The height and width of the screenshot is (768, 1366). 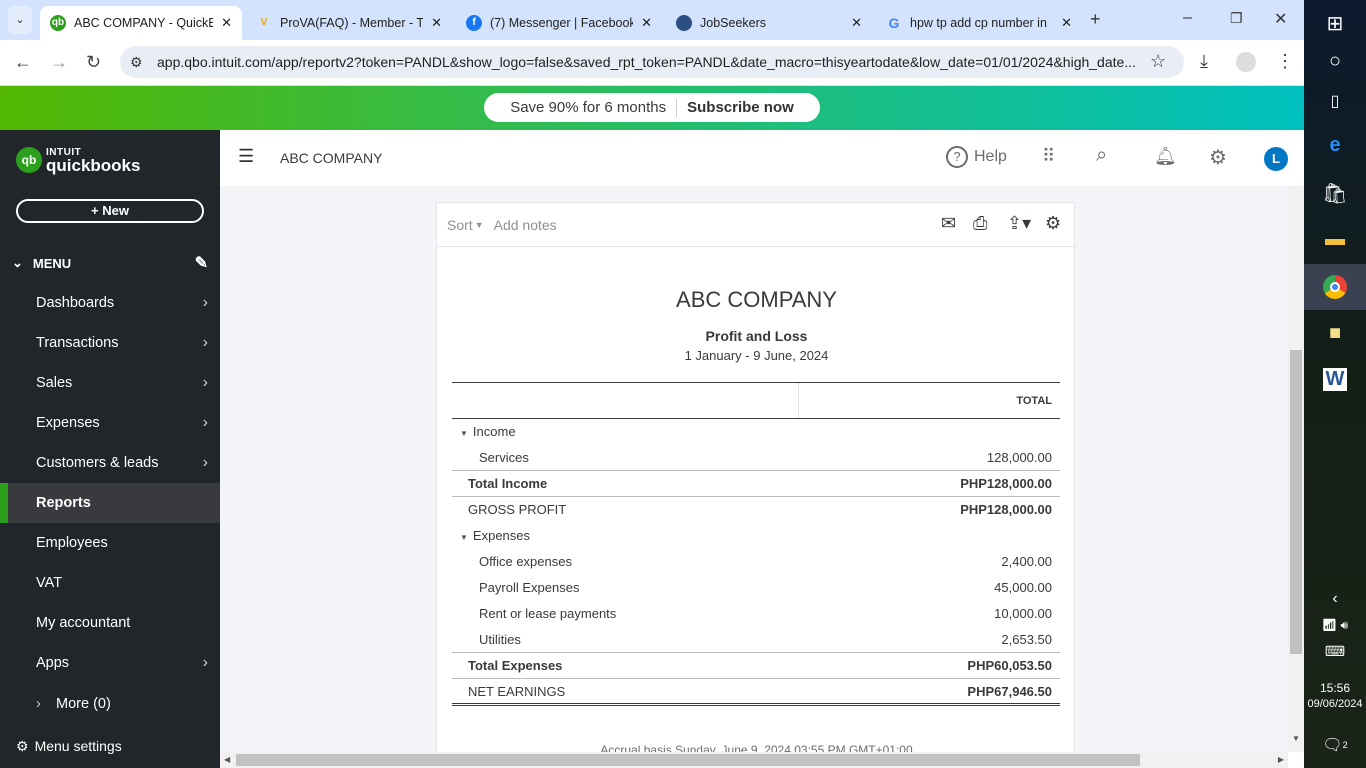 I want to click on row-value: 2,653.50, so click(x=929, y=640).